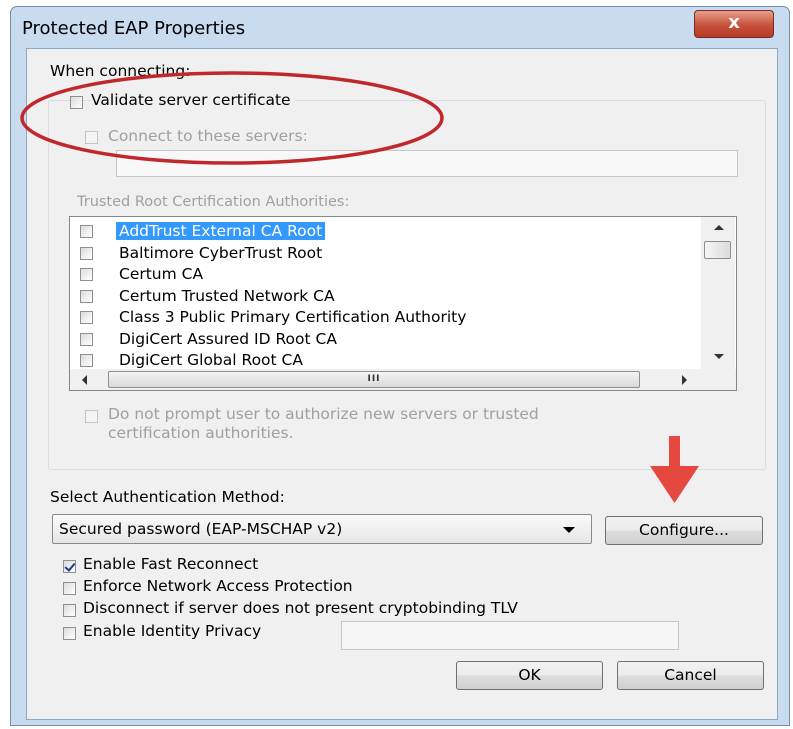 The width and height of the screenshot is (793, 729). What do you see at coordinates (232, 118) in the screenshot?
I see `highlight-ellipse` at bounding box center [232, 118].